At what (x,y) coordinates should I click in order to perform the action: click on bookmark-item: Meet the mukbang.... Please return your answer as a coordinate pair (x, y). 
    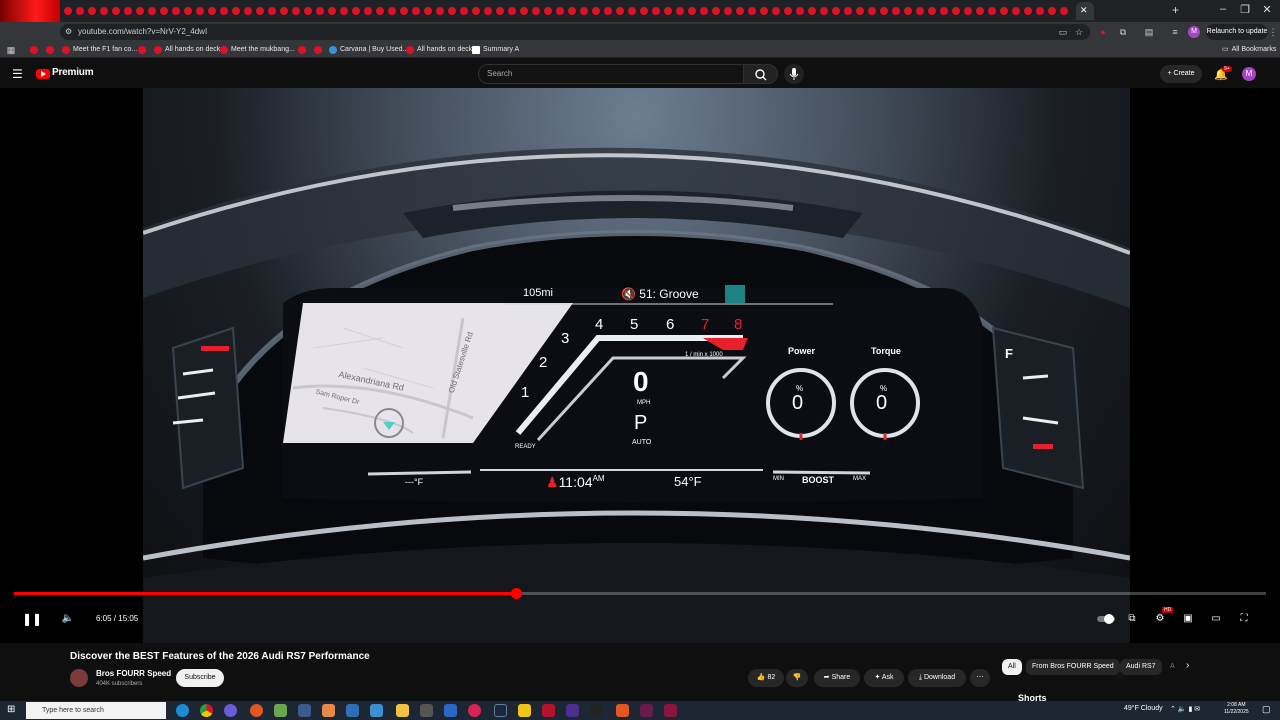
    Looking at the image, I should click on (257, 50).